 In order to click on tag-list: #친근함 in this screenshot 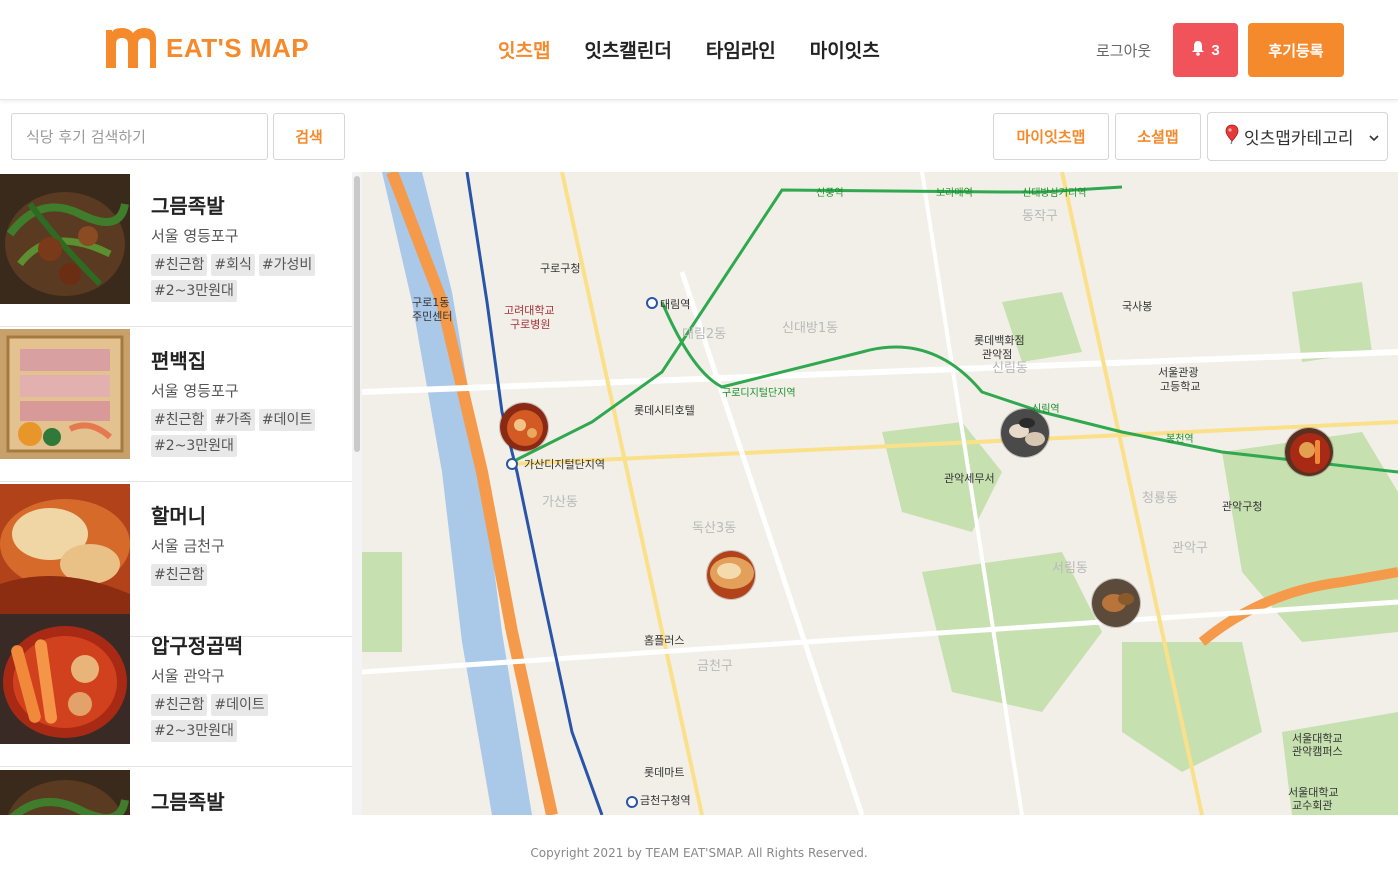, I will do `click(246, 575)`.